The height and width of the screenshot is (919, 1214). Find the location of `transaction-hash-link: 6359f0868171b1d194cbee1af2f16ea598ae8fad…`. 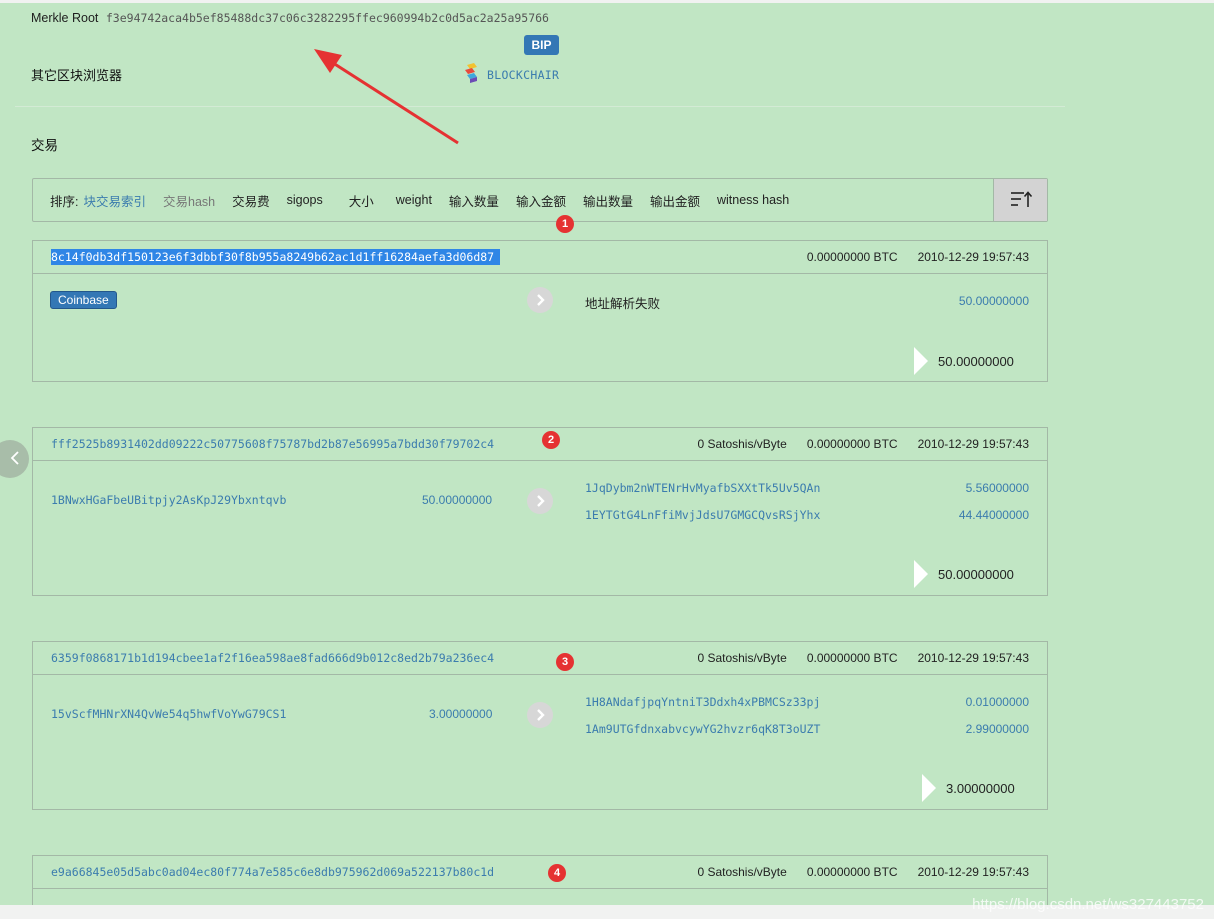

transaction-hash-link: 6359f0868171b1d194cbee1af2f16ea598ae8fad… is located at coordinates (272, 658).